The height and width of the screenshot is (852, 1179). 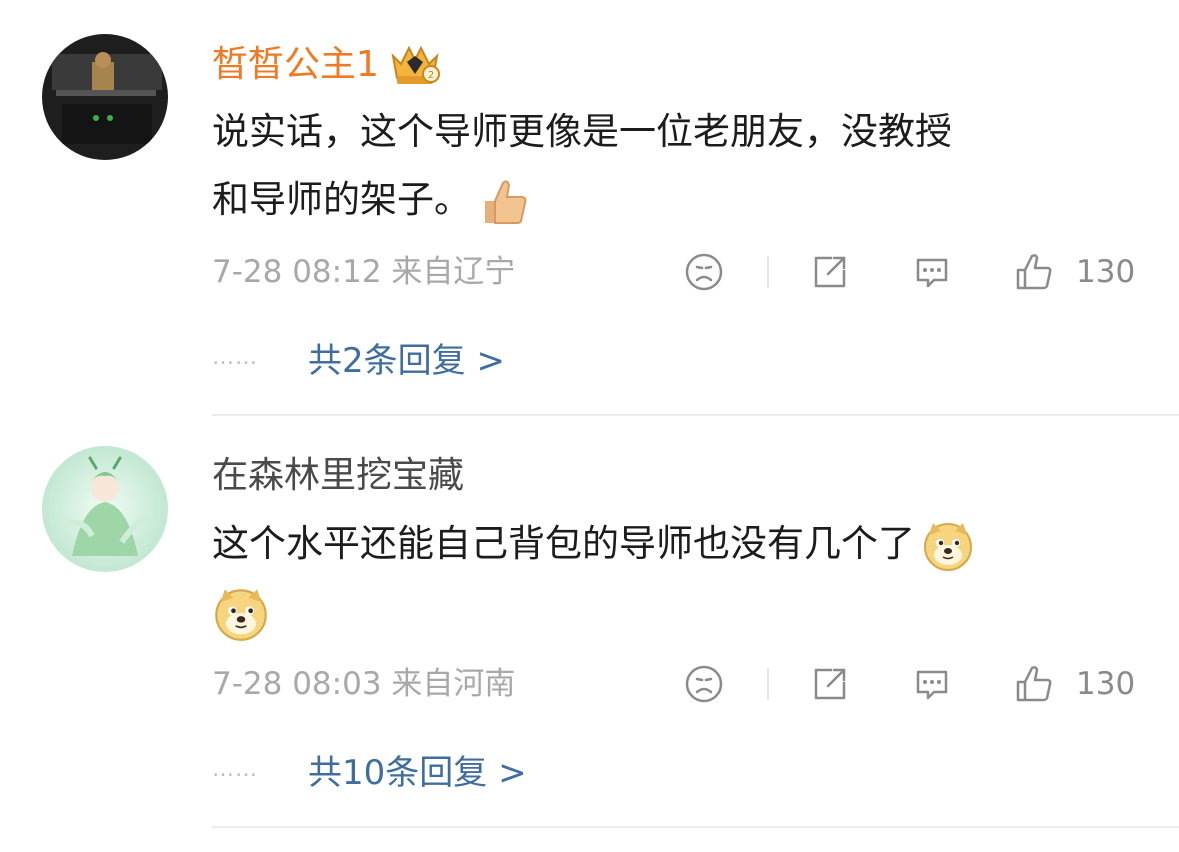 I want to click on reply-row: …… 共2条回复 >, so click(x=358, y=357).